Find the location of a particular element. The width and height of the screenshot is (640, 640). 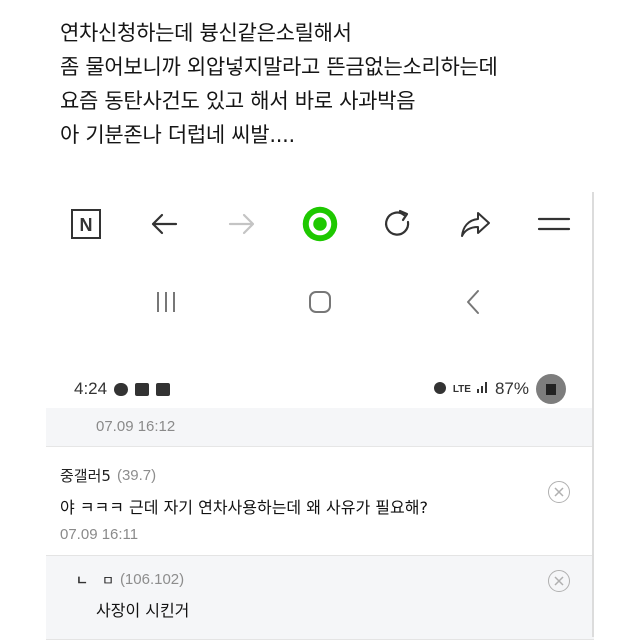

system-navigation-bar is located at coordinates (320, 302).